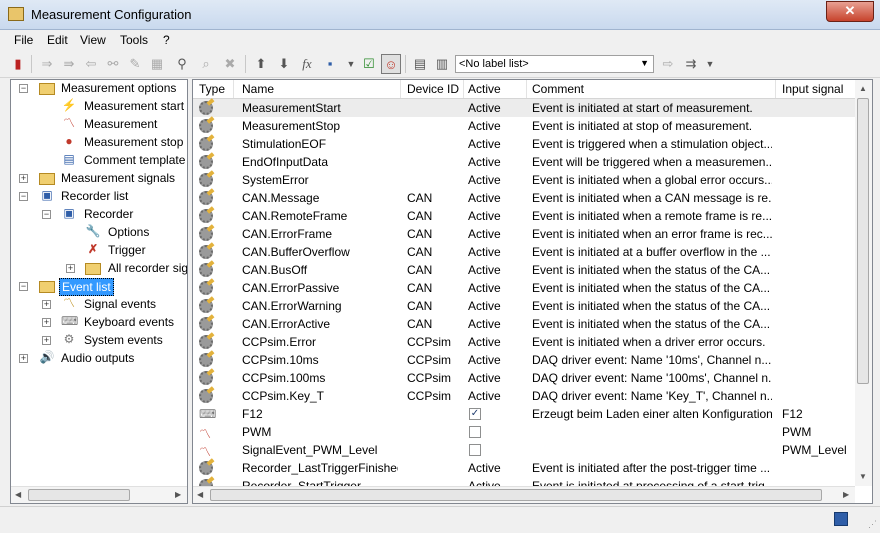 Image resolution: width=880 pixels, height=533 pixels. What do you see at coordinates (99, 269) in the screenshot?
I see `tree-item-all-recorder-signals: + All recorder sig` at bounding box center [99, 269].